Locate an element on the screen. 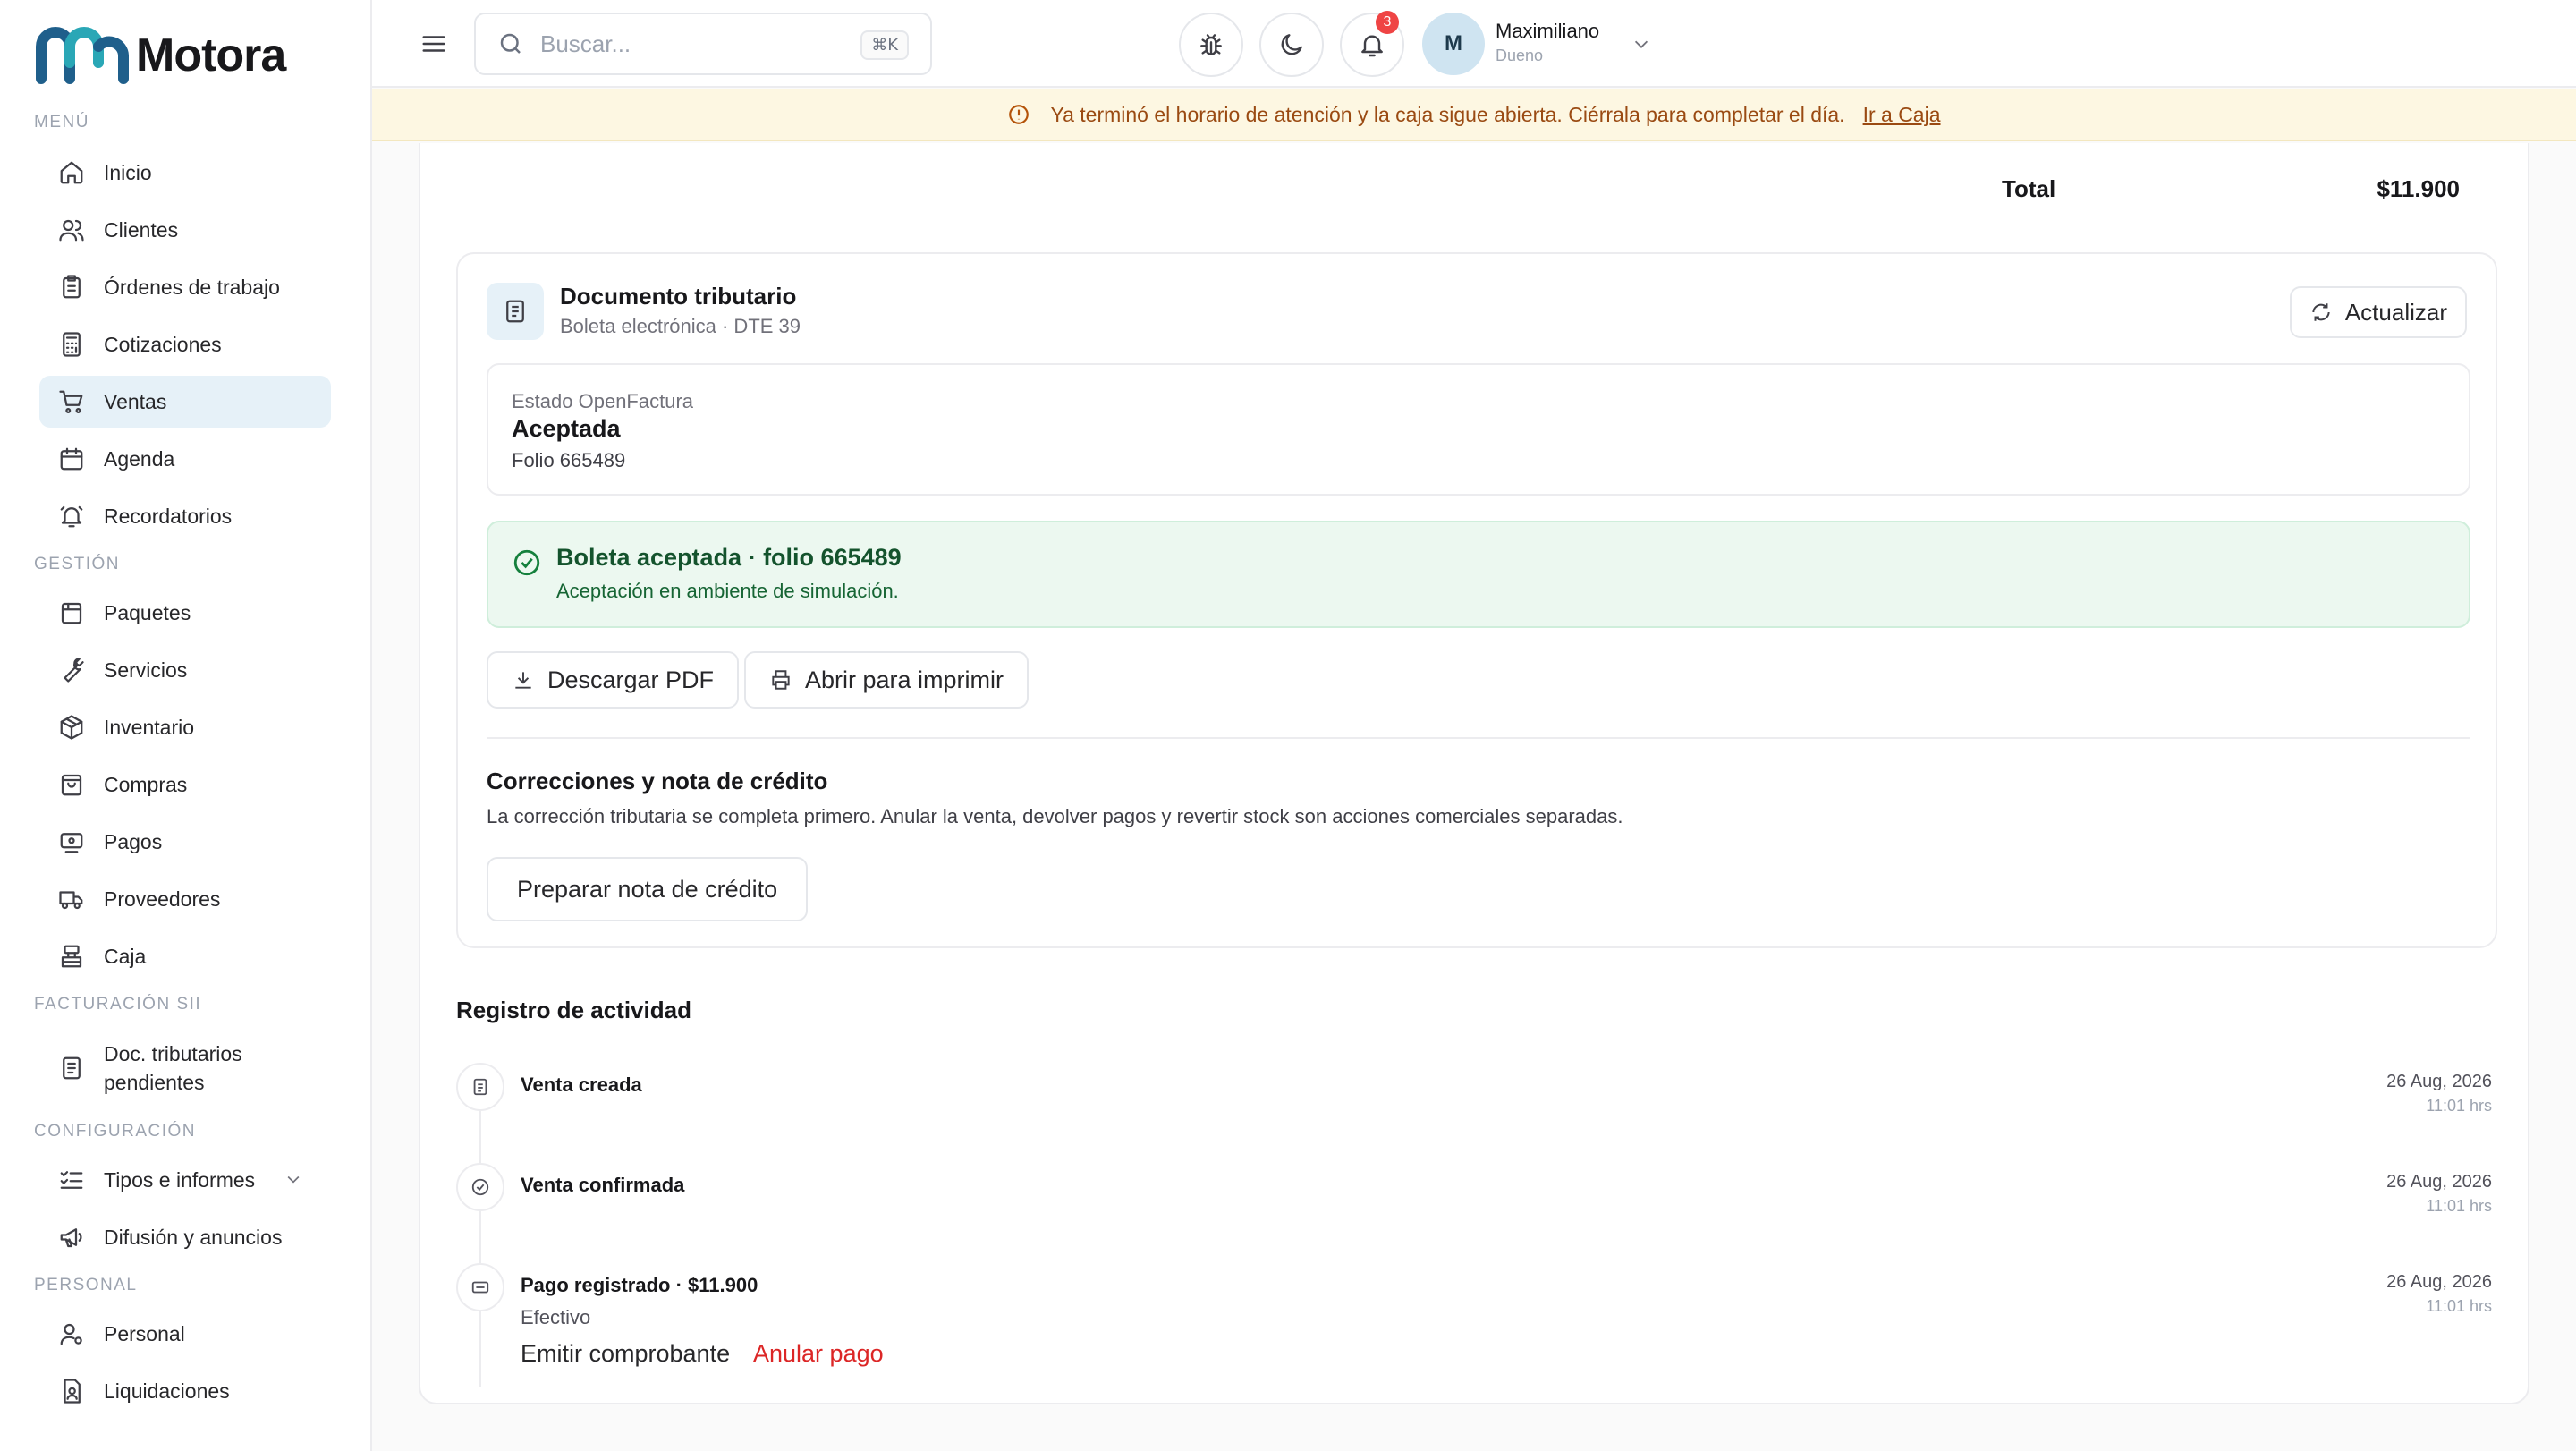  corrections-title: Correcciones y nota de crédito is located at coordinates (657, 781).